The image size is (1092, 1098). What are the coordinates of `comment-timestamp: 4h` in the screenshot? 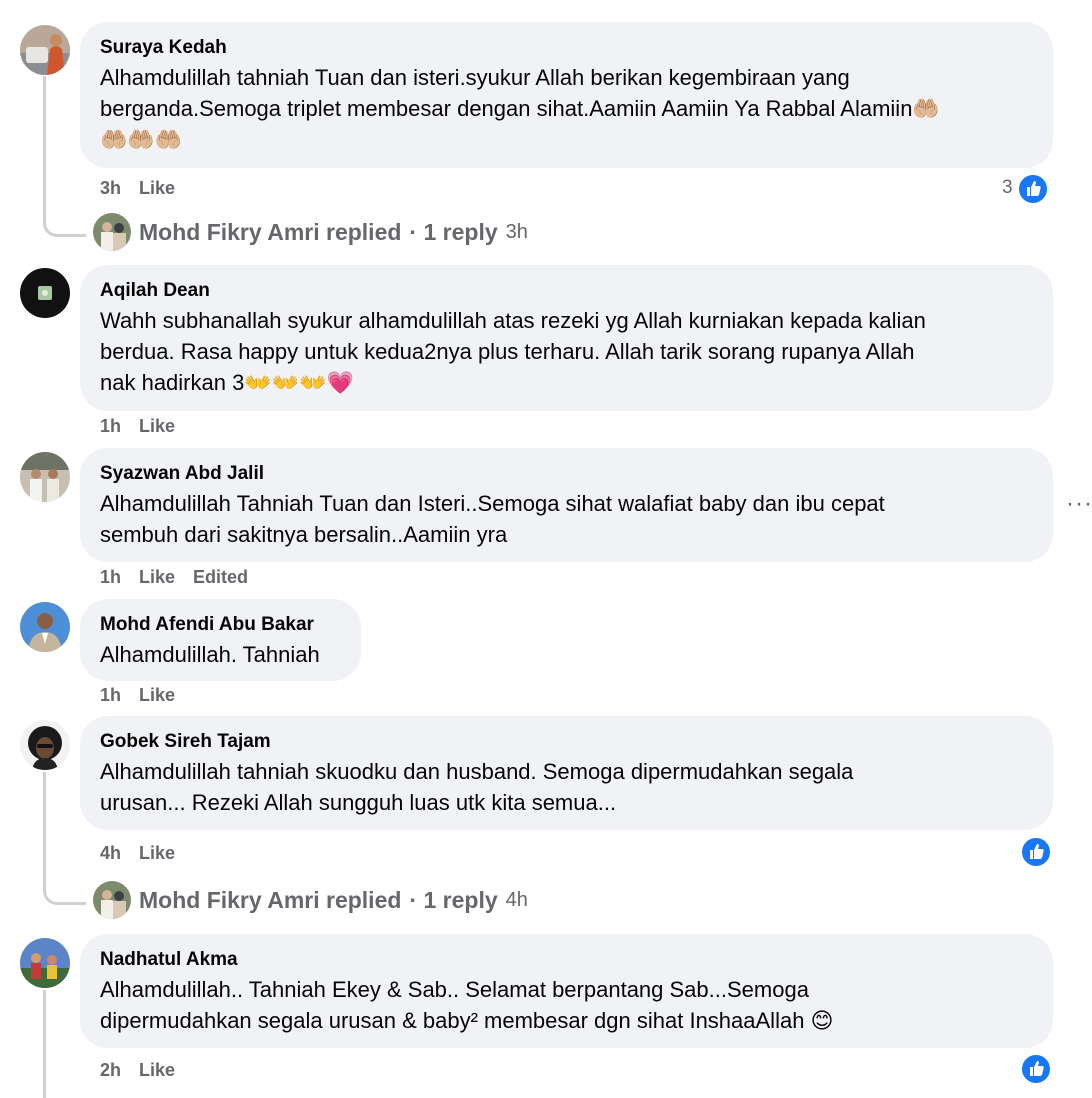 It's located at (110, 853).